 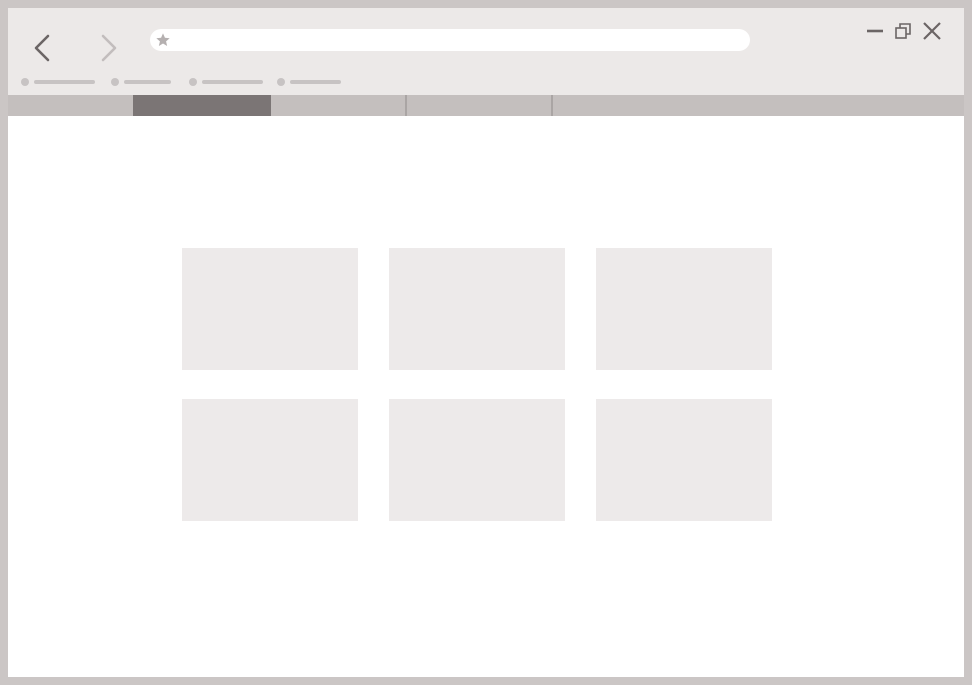 What do you see at coordinates (462, 40) in the screenshot?
I see `url-input` at bounding box center [462, 40].